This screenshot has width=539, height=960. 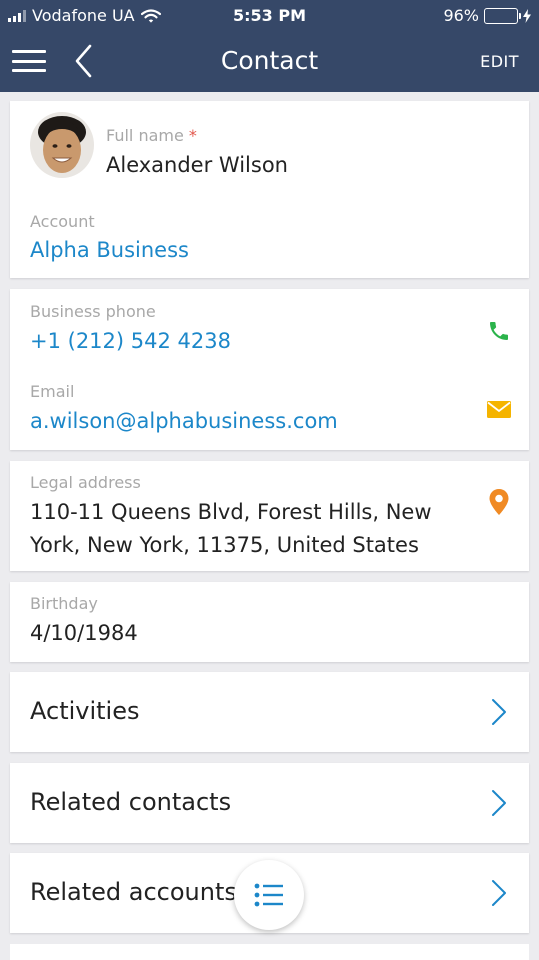 I want to click on birthday-card: Birthday 4/10/1984, so click(x=269, y=622).